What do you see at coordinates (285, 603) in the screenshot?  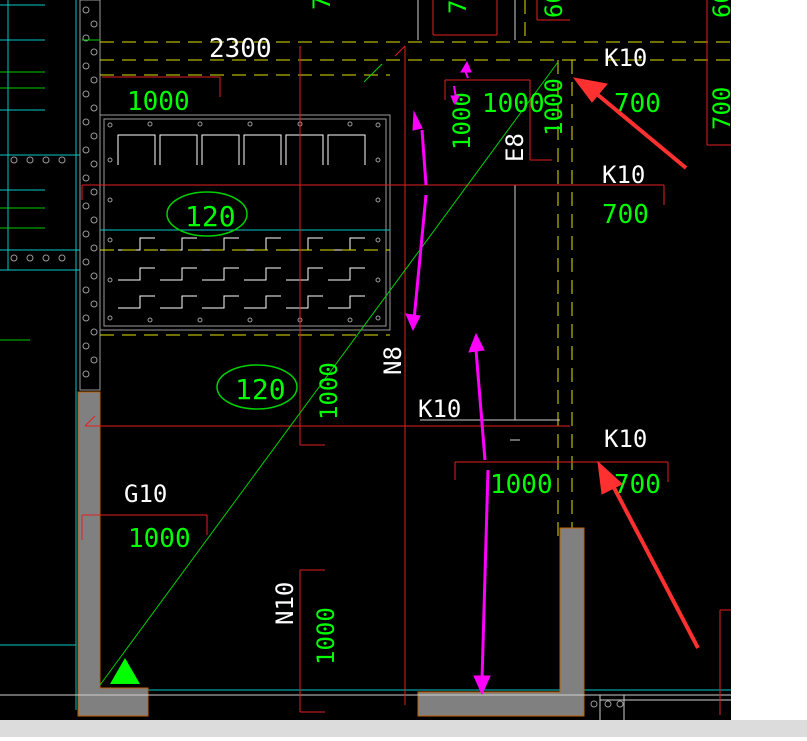 I see `label-n10: N10` at bounding box center [285, 603].